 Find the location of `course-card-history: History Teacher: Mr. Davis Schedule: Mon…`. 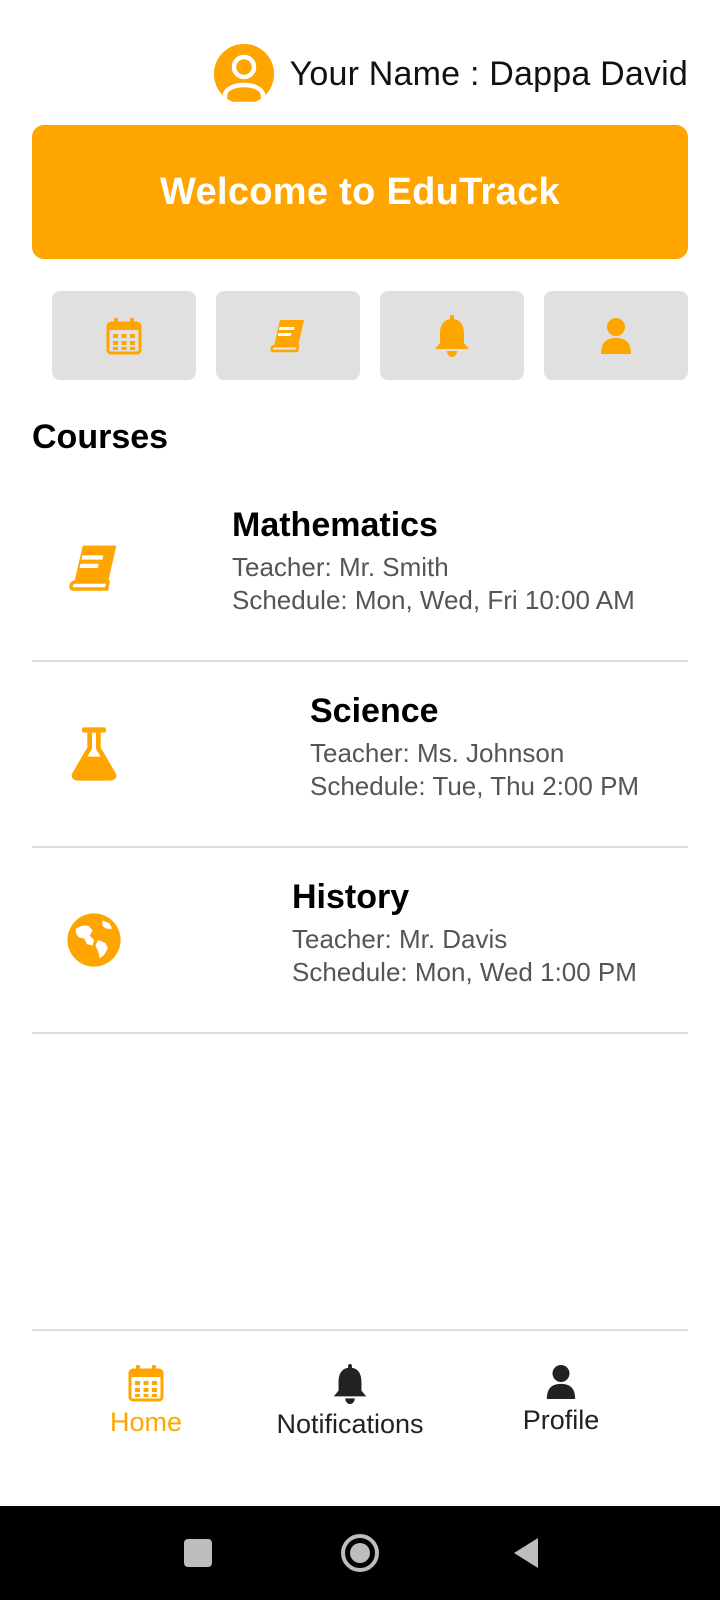

course-card-history: History Teacher: Mr. Davis Schedule: Mon… is located at coordinates (360, 941).